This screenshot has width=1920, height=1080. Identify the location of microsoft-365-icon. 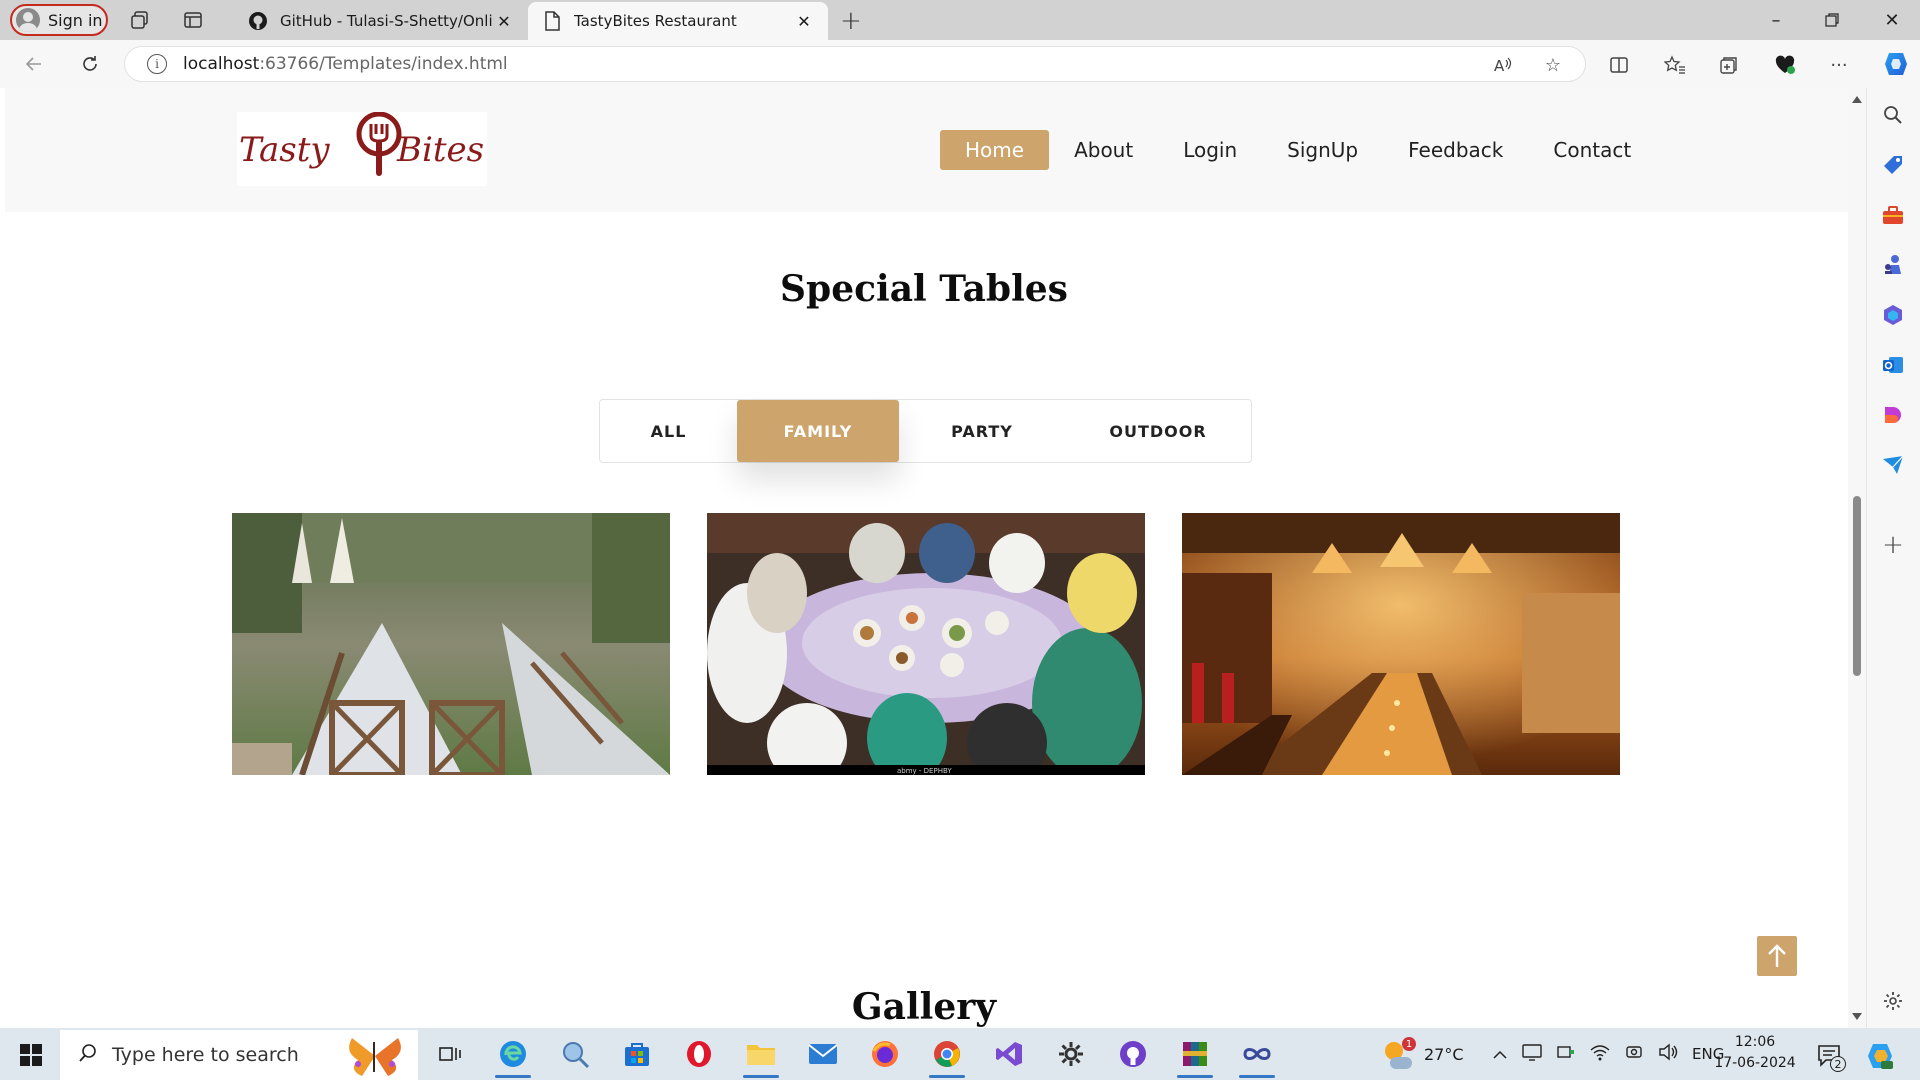
(1893, 315).